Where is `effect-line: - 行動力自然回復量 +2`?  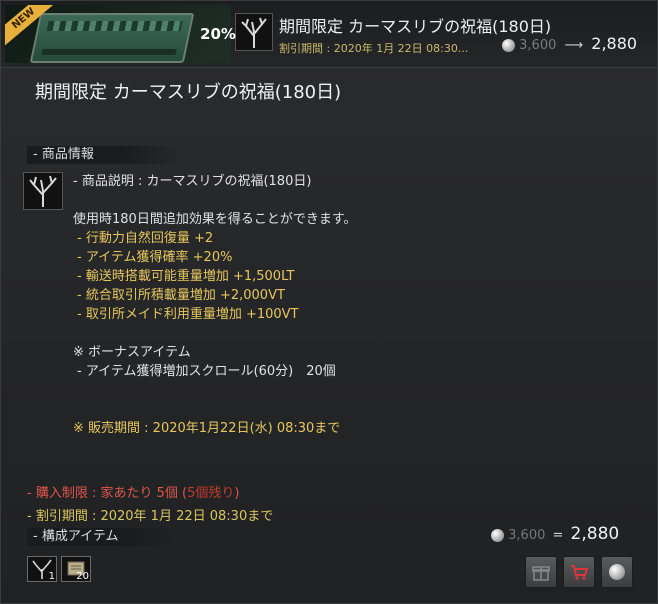
effect-line: - 行動力自然回復量 +2 is located at coordinates (145, 238).